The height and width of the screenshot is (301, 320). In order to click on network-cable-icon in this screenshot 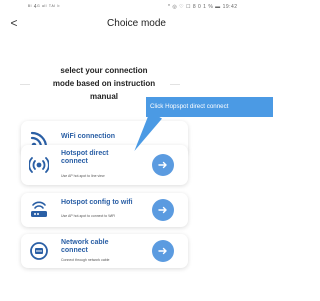, I will do `click(39, 251)`.